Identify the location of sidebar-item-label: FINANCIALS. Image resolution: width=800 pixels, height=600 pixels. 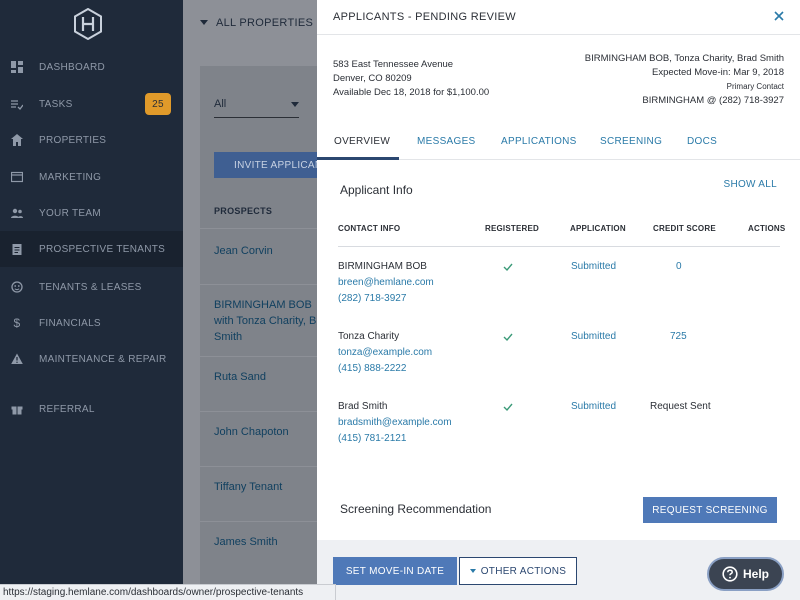
(70, 323).